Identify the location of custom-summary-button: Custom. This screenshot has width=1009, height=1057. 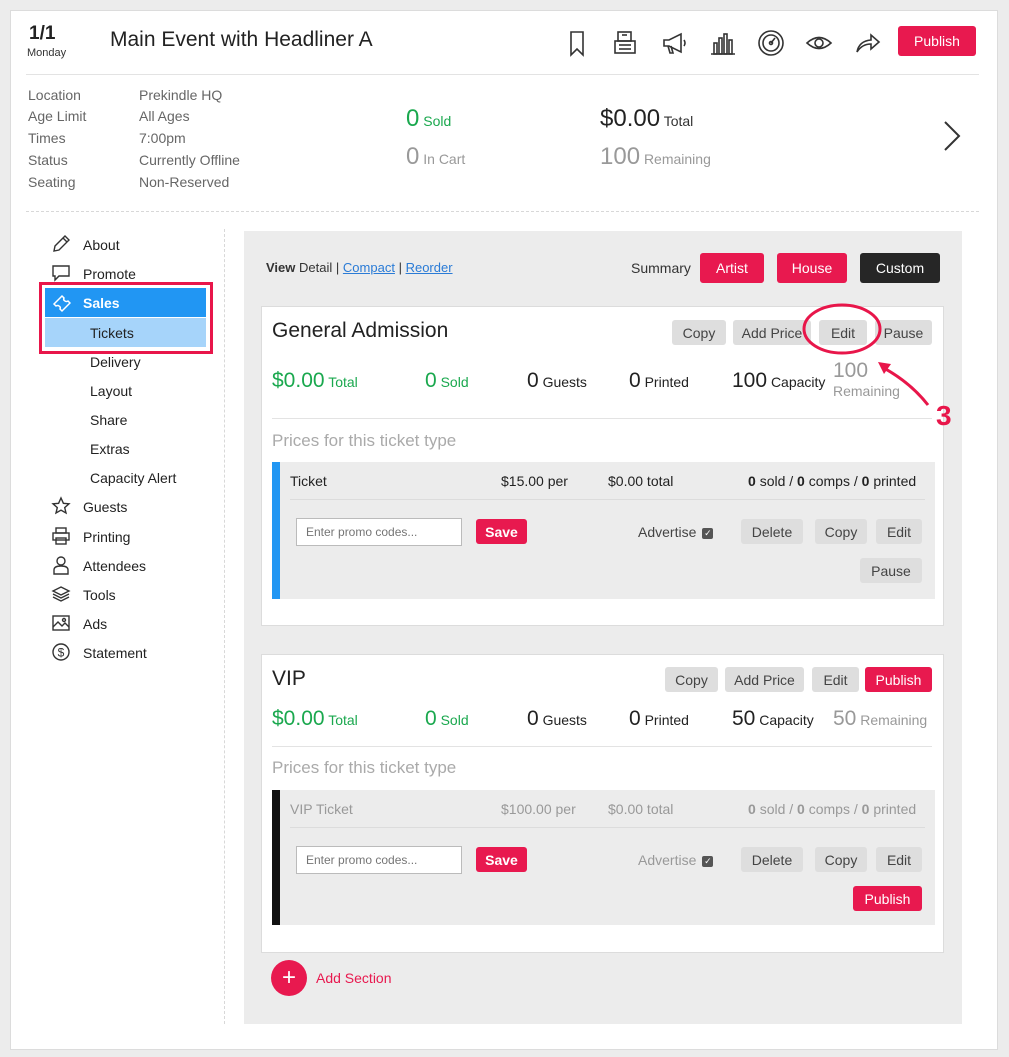
(900, 268).